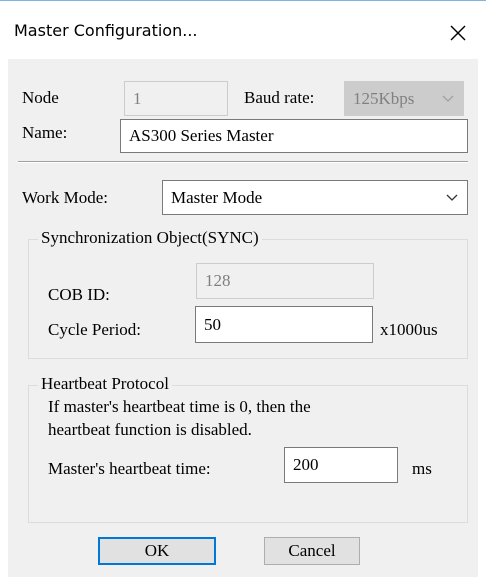  What do you see at coordinates (129, 468) in the screenshot?
I see `heartbeat-time-label: Master's heartbeat time:` at bounding box center [129, 468].